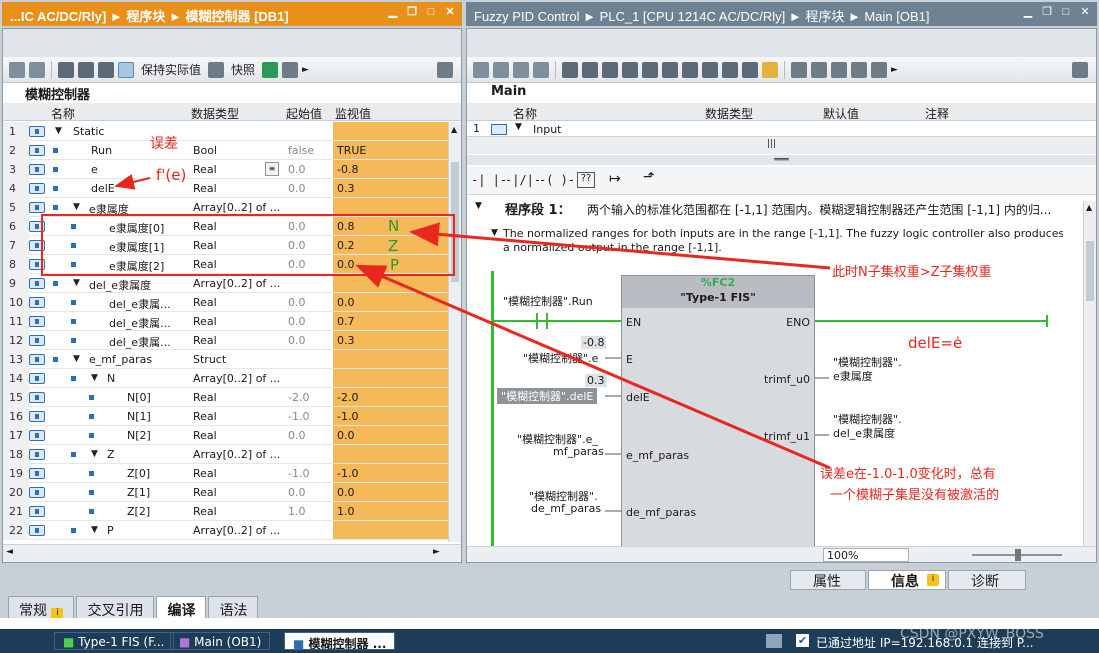  Describe the element at coordinates (301, 150) in the screenshot. I see `cell-start-value: false` at that location.